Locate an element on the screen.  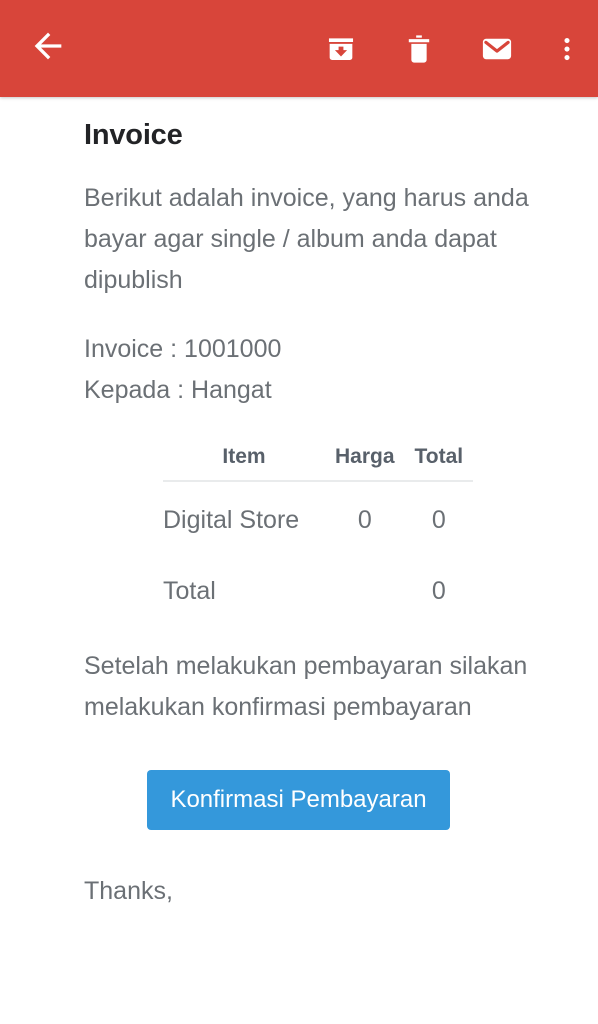
confirm-payment-button: Konfirmasi Pembayaran is located at coordinates (298, 800).